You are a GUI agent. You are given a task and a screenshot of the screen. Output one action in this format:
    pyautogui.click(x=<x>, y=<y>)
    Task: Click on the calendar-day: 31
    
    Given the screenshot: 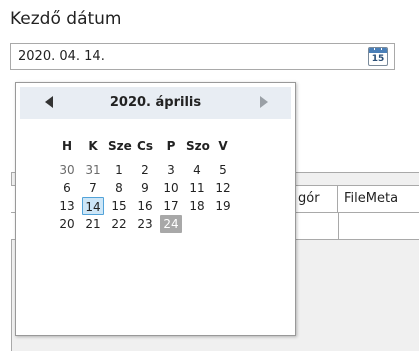 What is the action you would take?
    pyautogui.click(x=93, y=170)
    